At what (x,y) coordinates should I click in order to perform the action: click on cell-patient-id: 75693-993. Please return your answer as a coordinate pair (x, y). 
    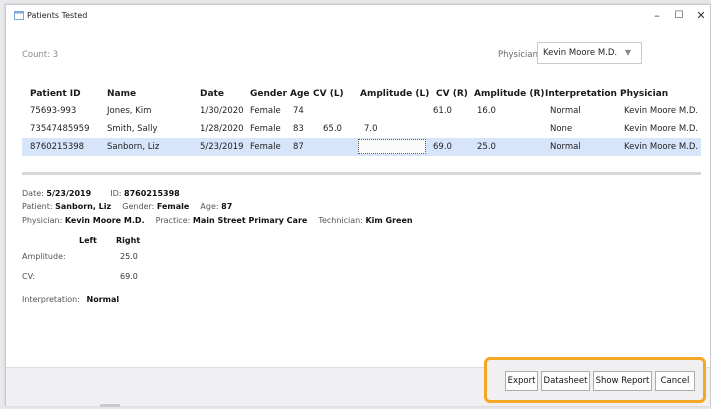
    Looking at the image, I should click on (53, 111).